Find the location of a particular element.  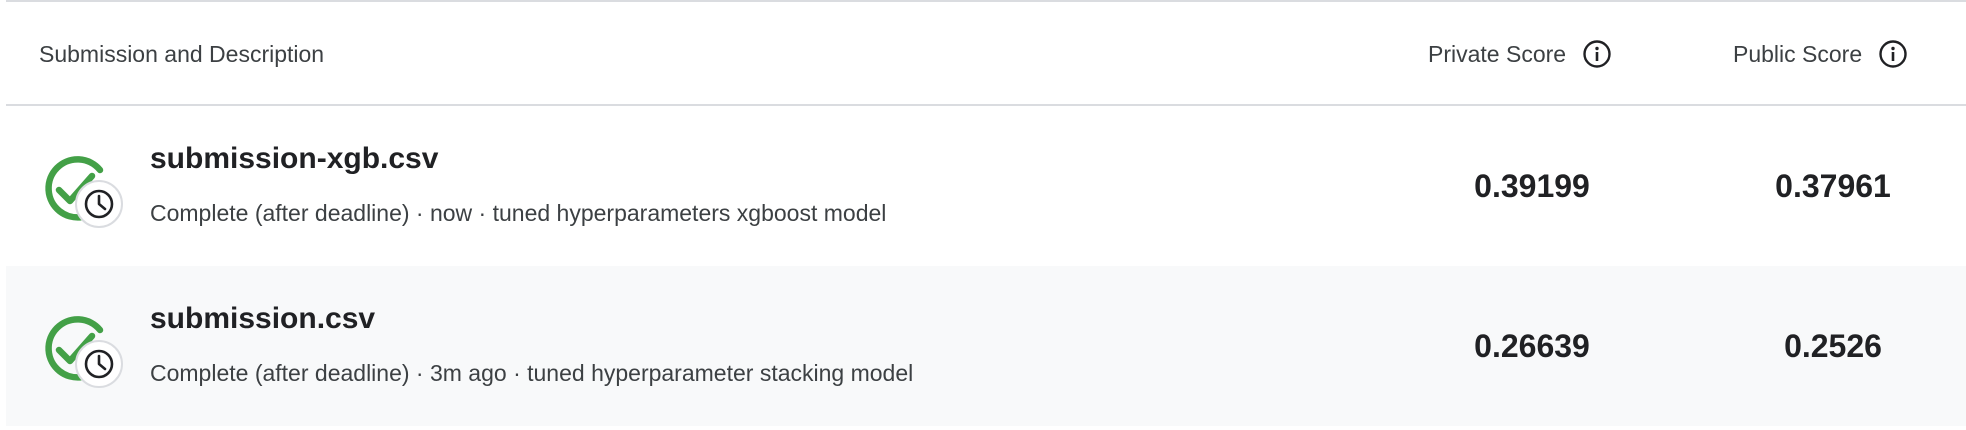

public-score-info-icon is located at coordinates (1893, 54).